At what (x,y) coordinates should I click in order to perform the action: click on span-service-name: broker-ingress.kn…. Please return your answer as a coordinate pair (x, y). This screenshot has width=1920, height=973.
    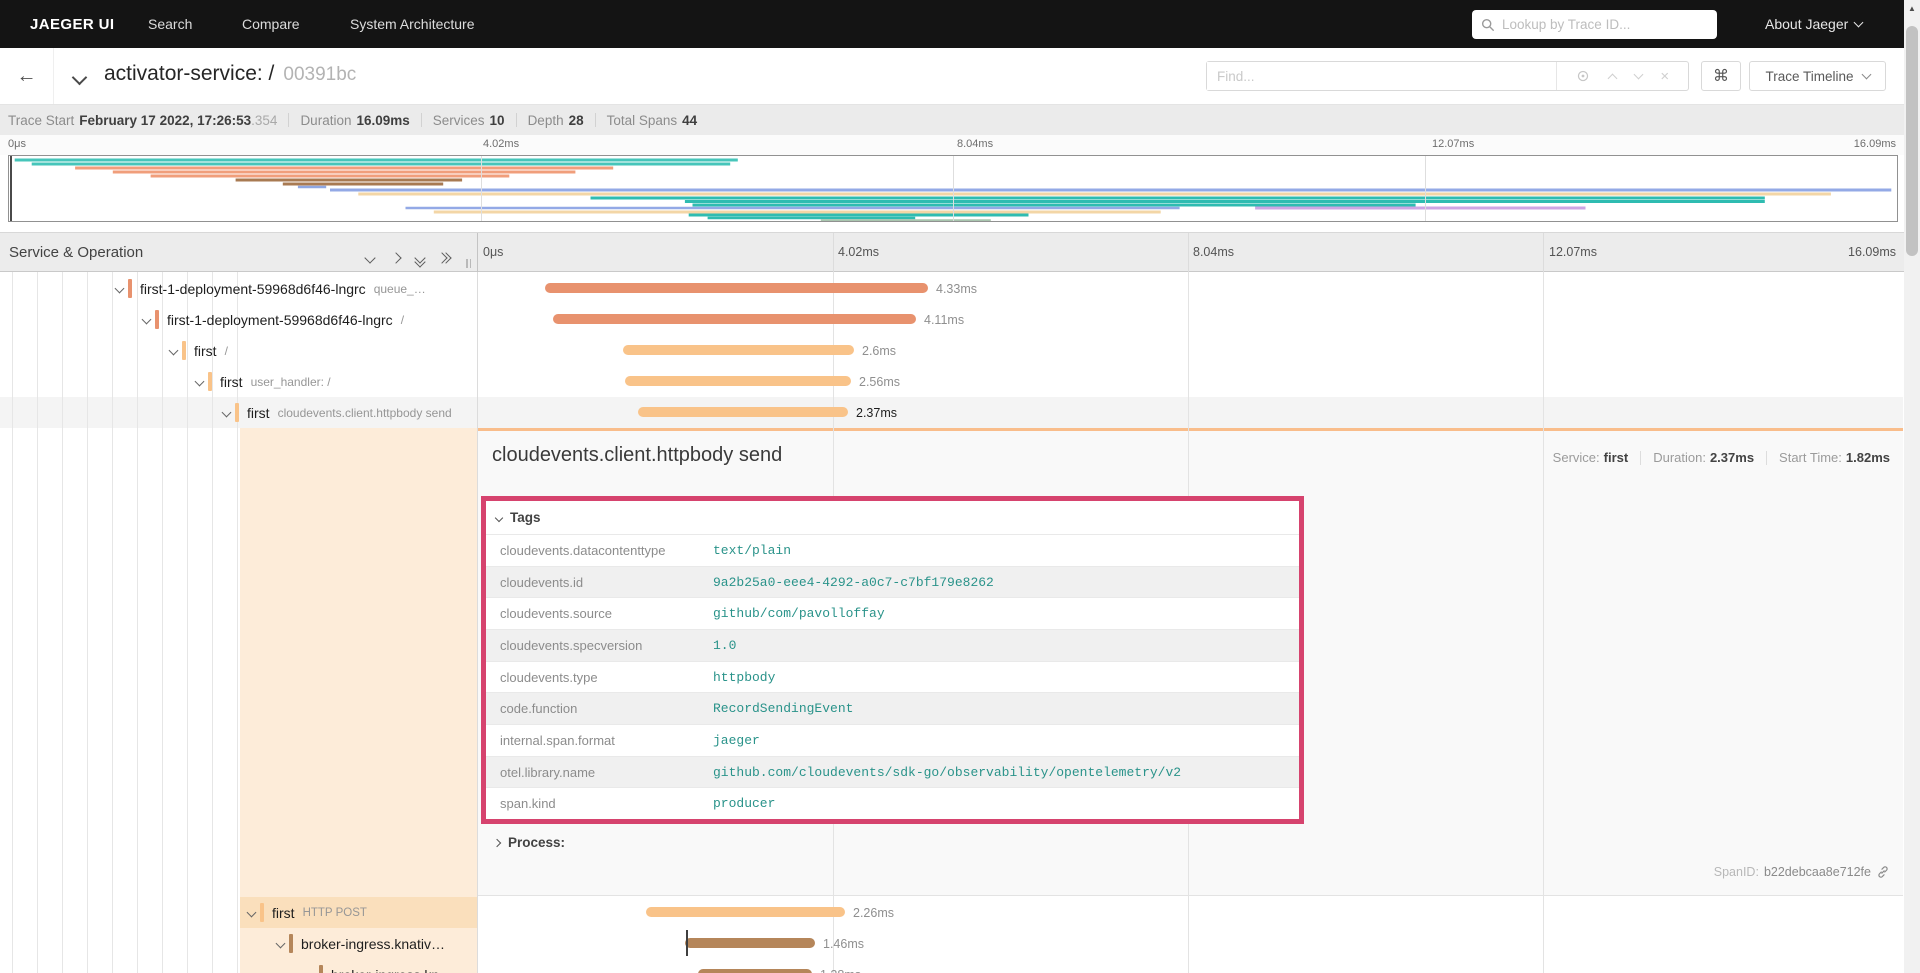
    Looking at the image, I should click on (392, 970).